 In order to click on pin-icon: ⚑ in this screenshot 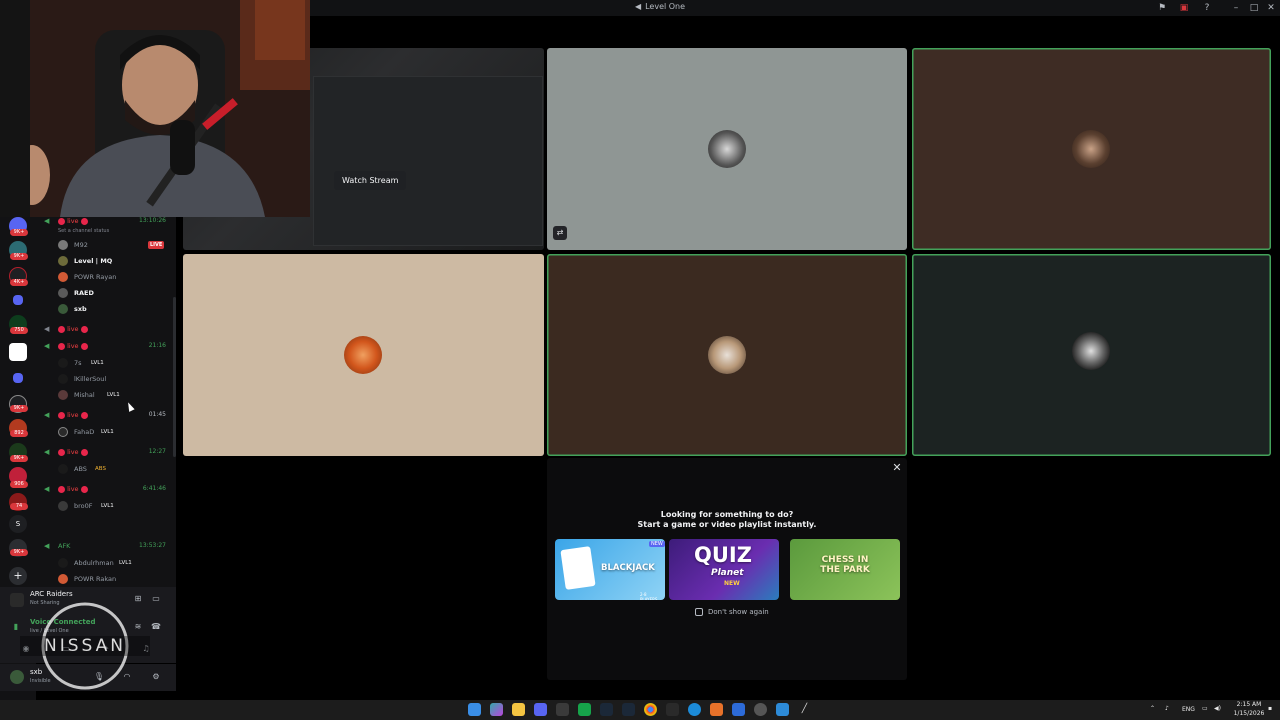, I will do `click(1162, 8)`.